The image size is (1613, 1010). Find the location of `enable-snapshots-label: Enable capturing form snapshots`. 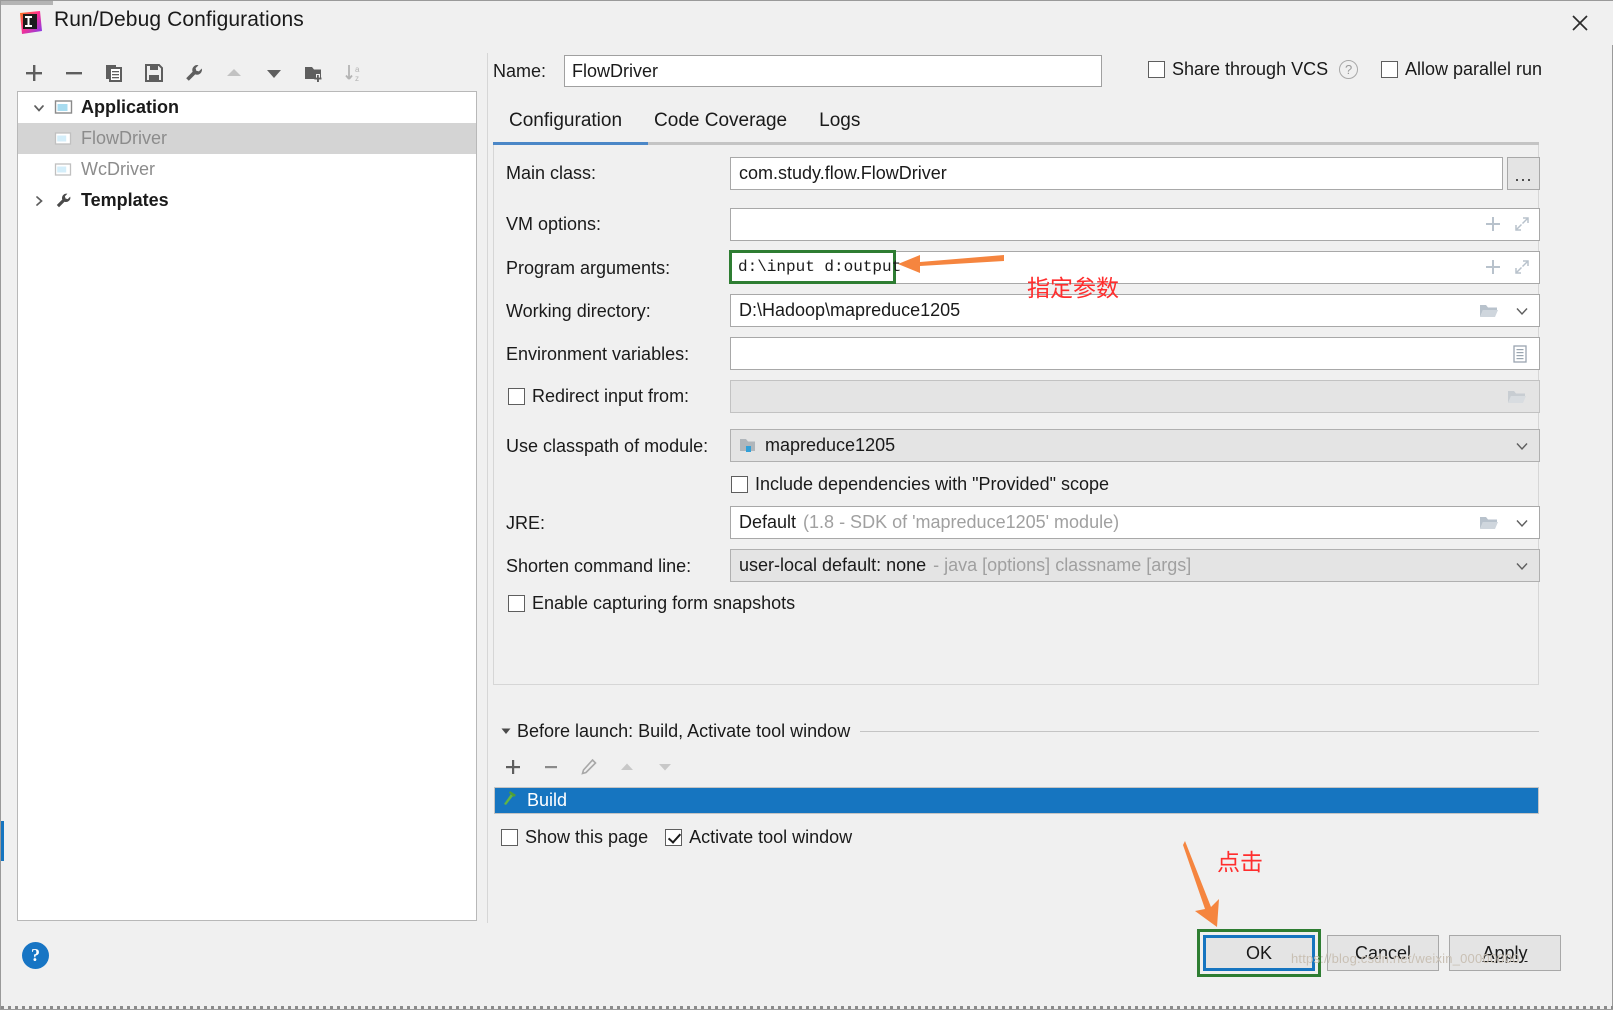

enable-snapshots-label: Enable capturing form snapshots is located at coordinates (664, 603).